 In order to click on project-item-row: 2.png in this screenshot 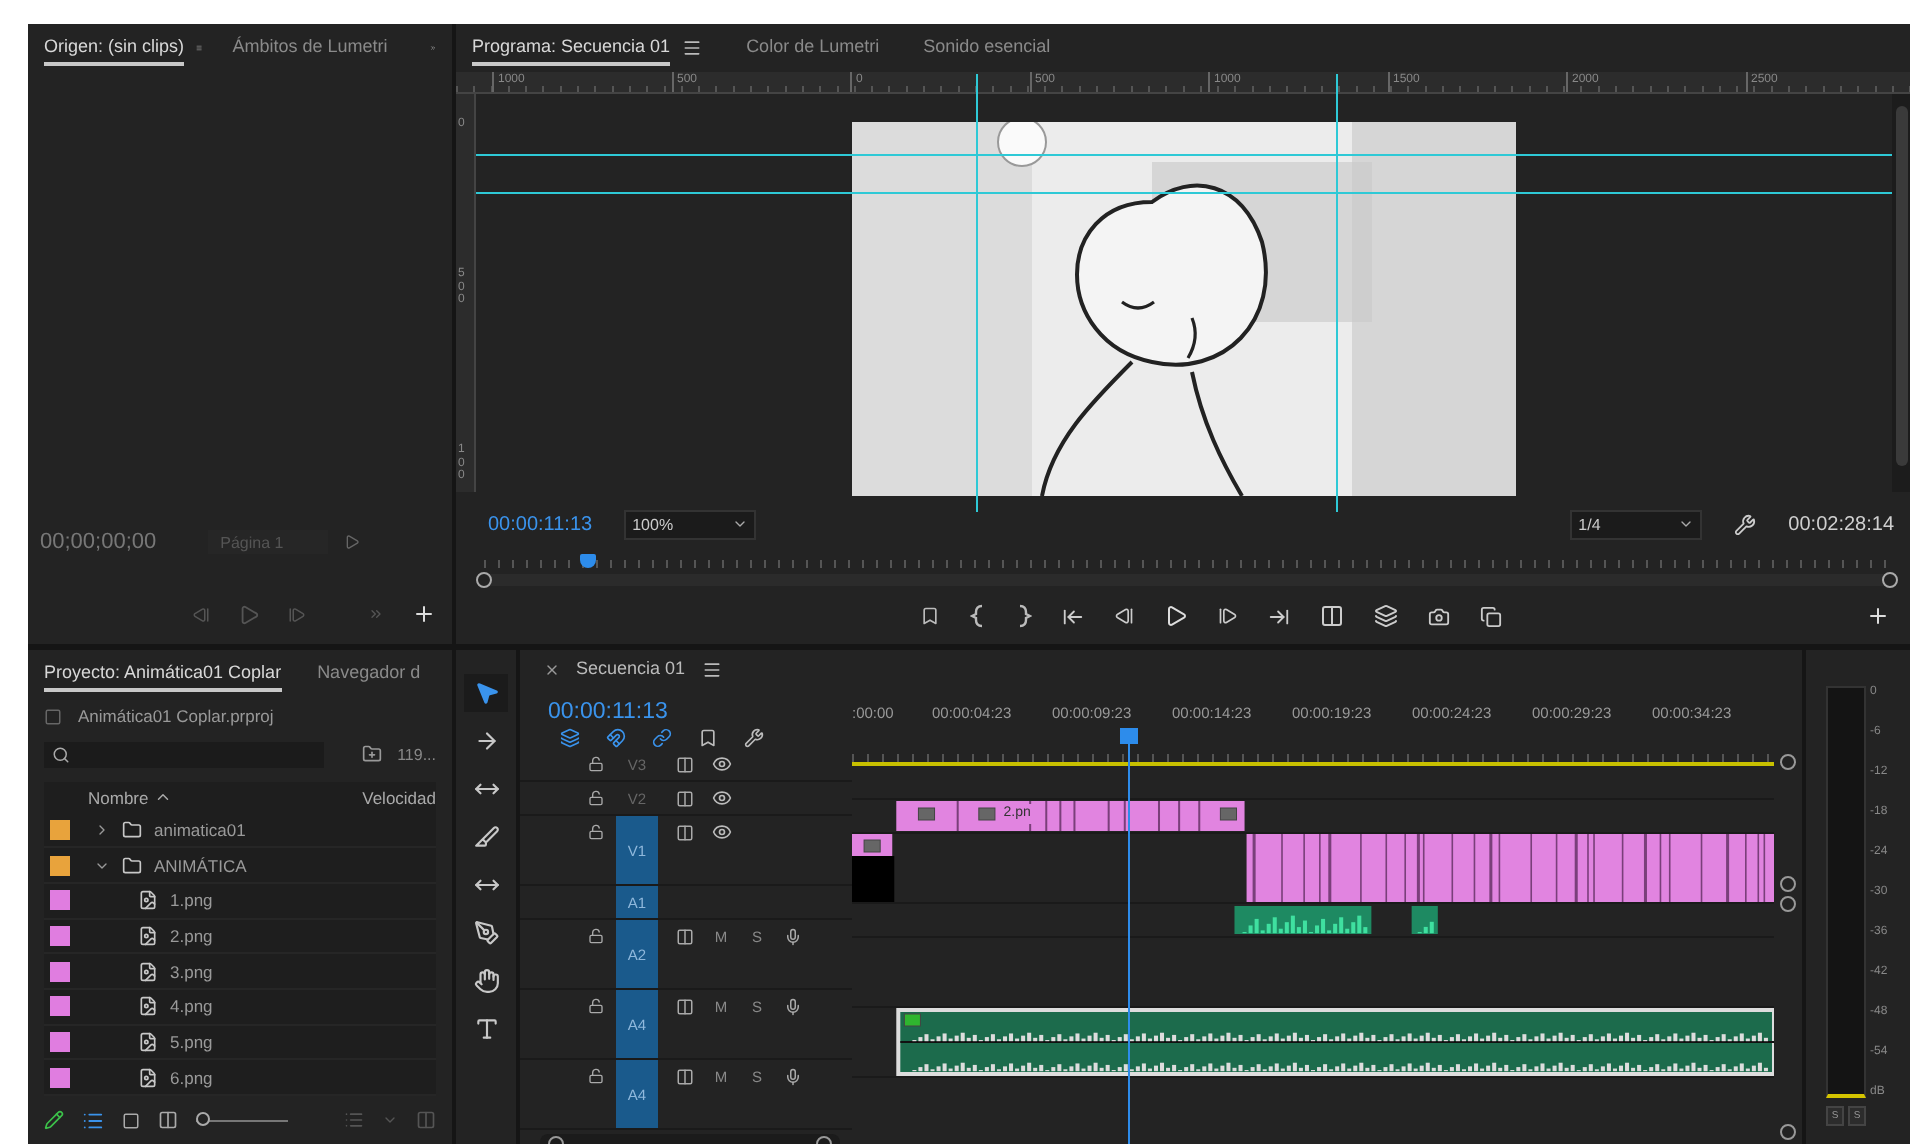, I will do `click(240, 937)`.